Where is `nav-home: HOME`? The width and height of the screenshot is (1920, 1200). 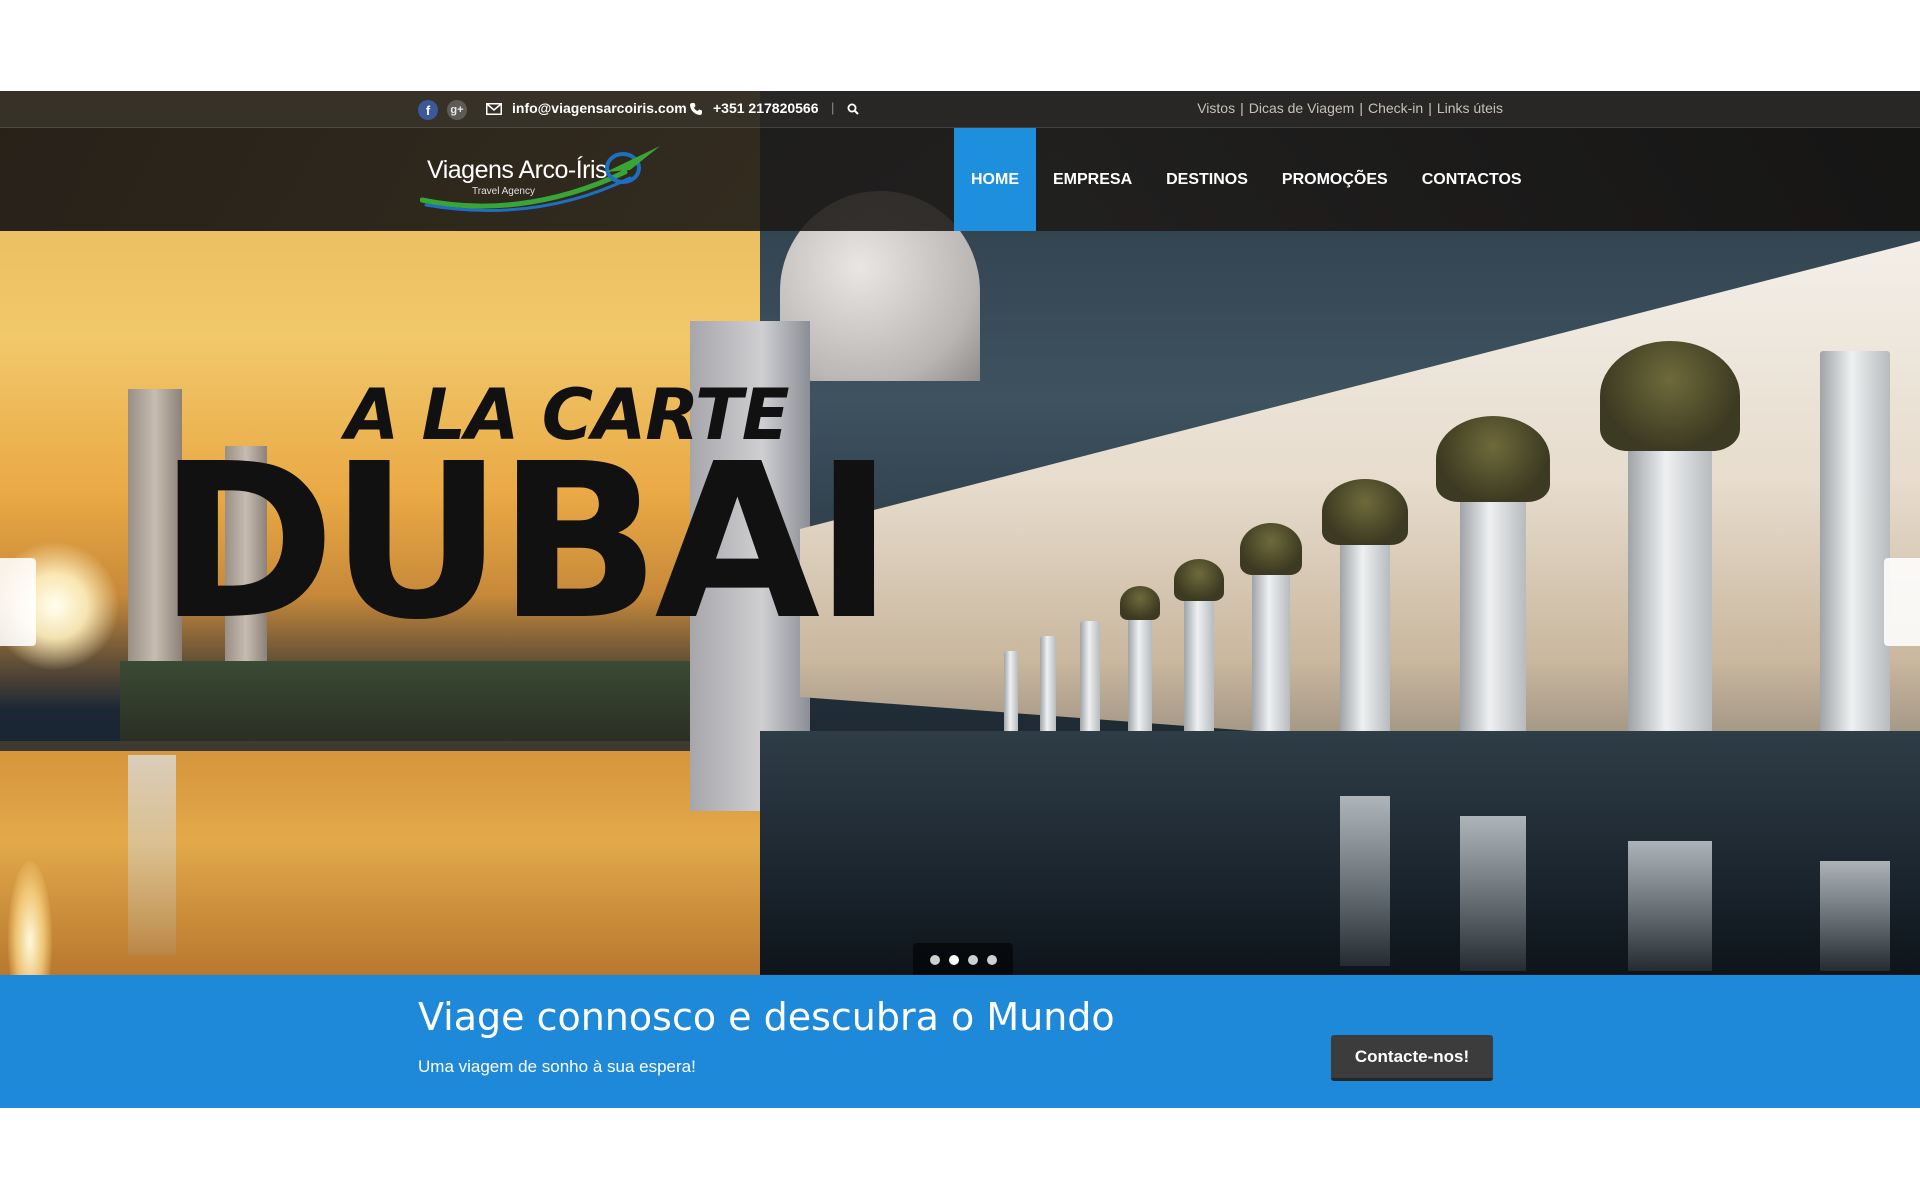
nav-home: HOME is located at coordinates (995, 179).